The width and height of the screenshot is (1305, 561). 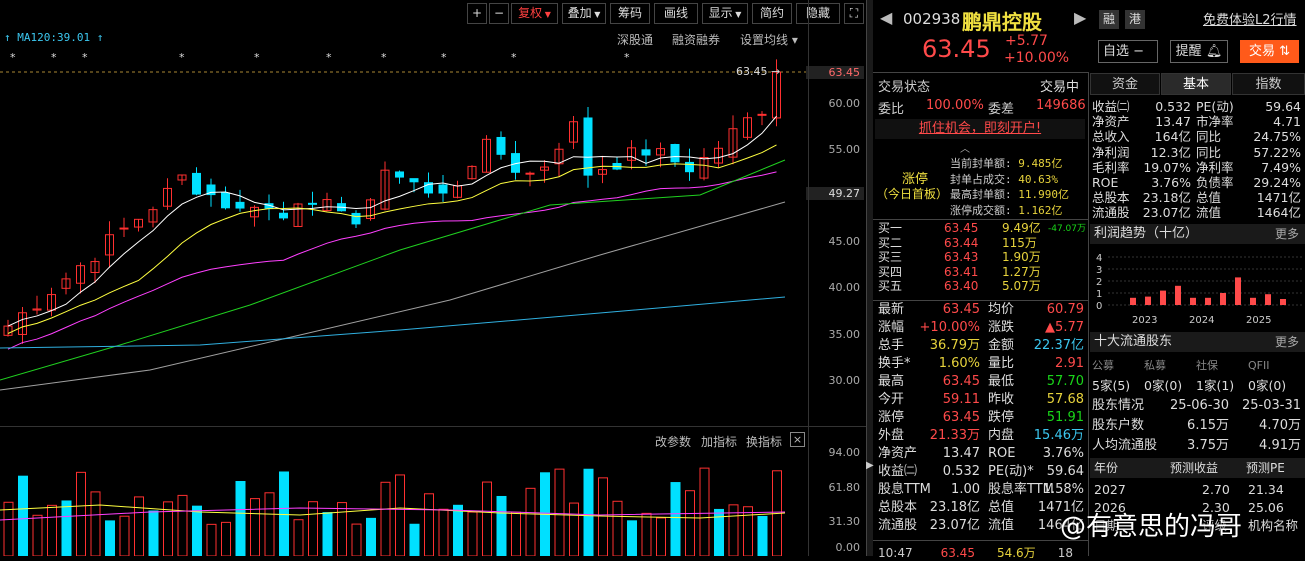 What do you see at coordinates (1266, 489) in the screenshot?
I see `forecast-cell: 21.34` at bounding box center [1266, 489].